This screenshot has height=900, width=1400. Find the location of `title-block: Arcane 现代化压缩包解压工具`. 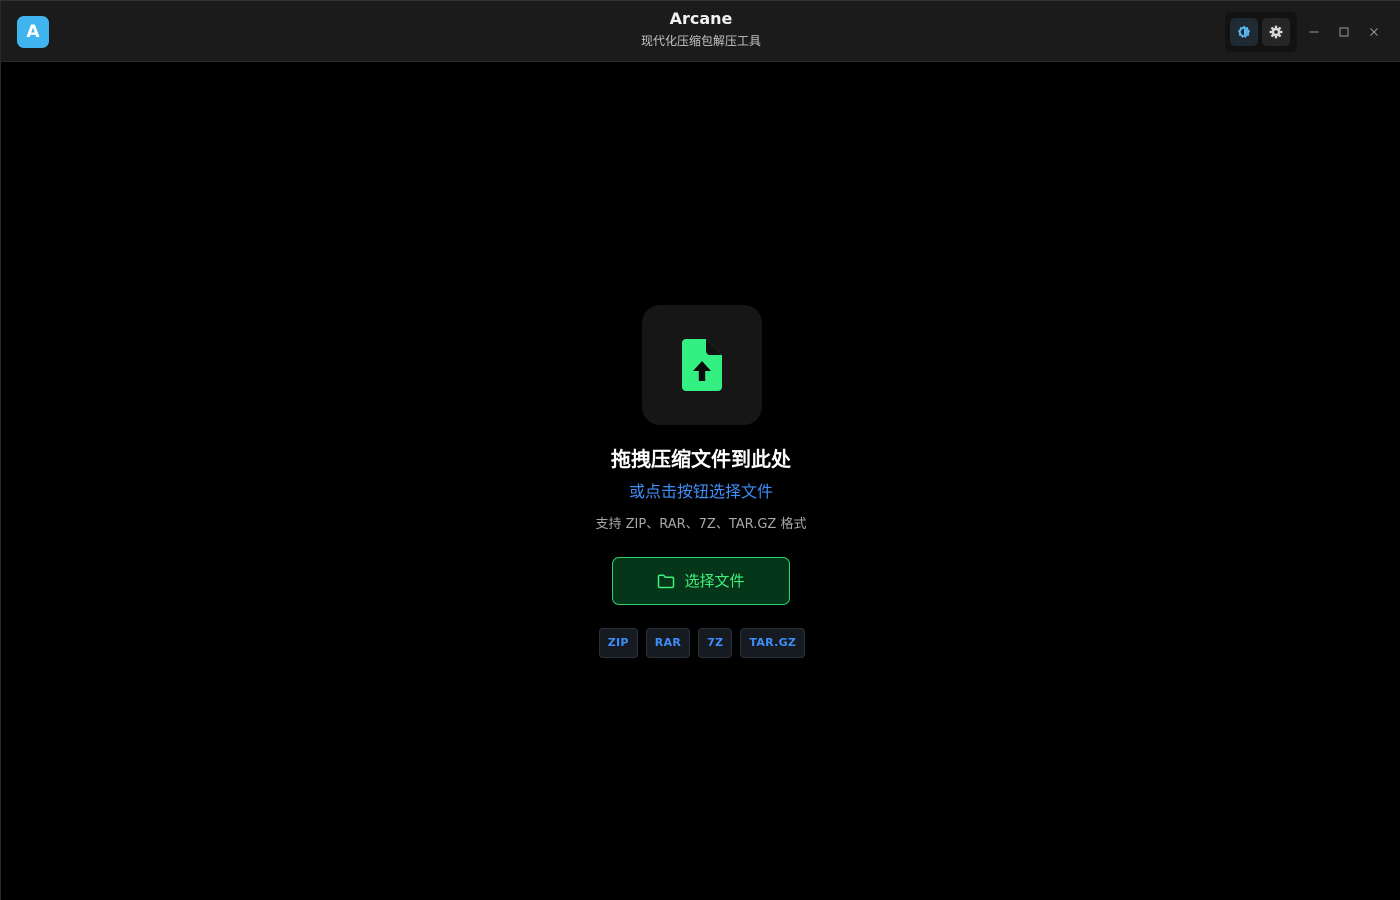

title-block: Arcane 现代化压缩包解压工具 is located at coordinates (701, 29).